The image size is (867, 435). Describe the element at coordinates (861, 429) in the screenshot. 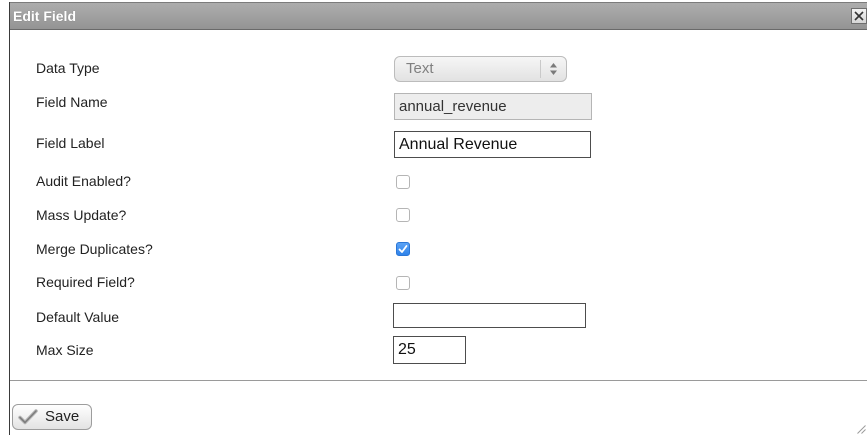

I see `resize-grip-icon` at that location.